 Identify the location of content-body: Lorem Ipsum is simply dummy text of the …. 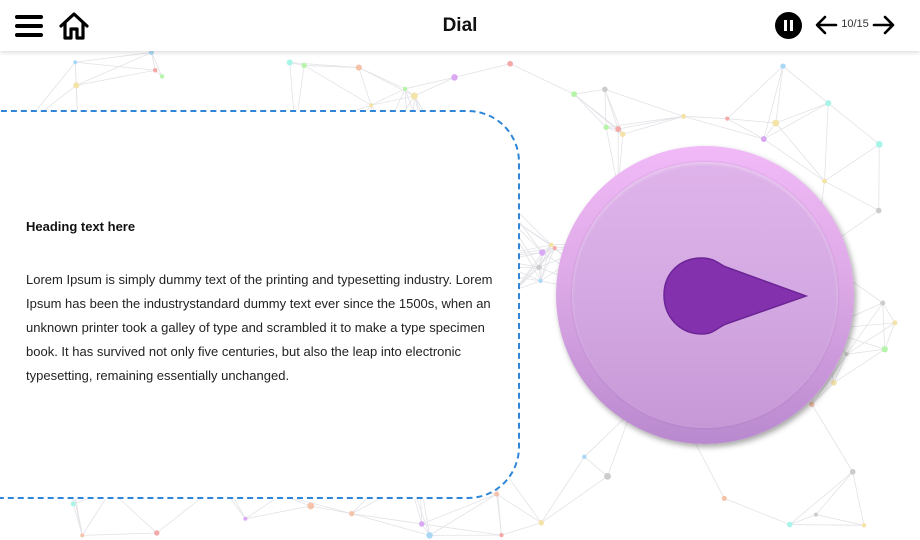
(259, 327).